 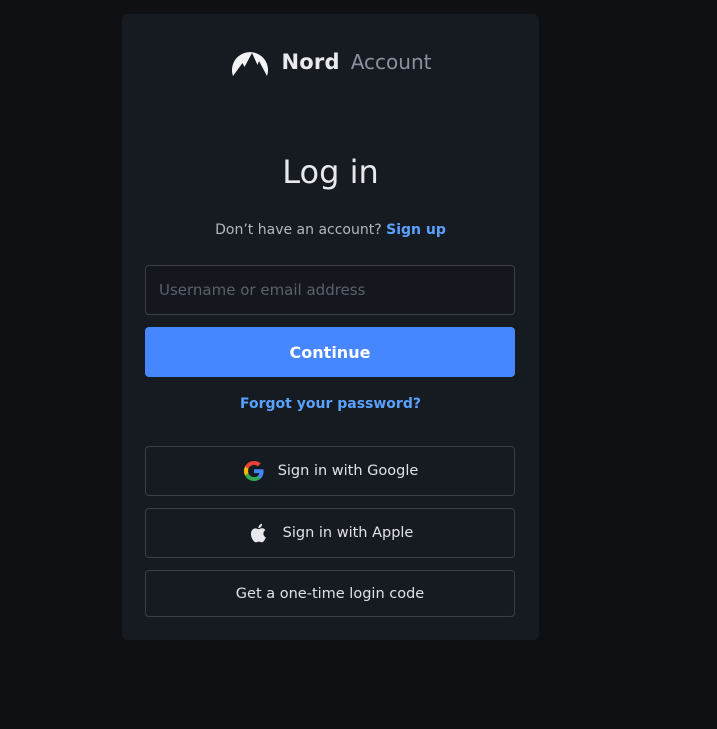 I want to click on apple-signin-label: Sign in with Apple, so click(x=348, y=533).